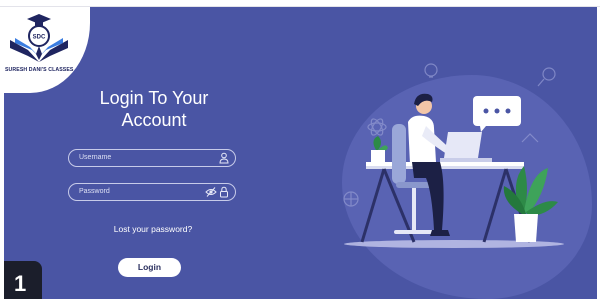 The height and width of the screenshot is (299, 600). What do you see at coordinates (20, 283) in the screenshot?
I see `step-number: 1` at bounding box center [20, 283].